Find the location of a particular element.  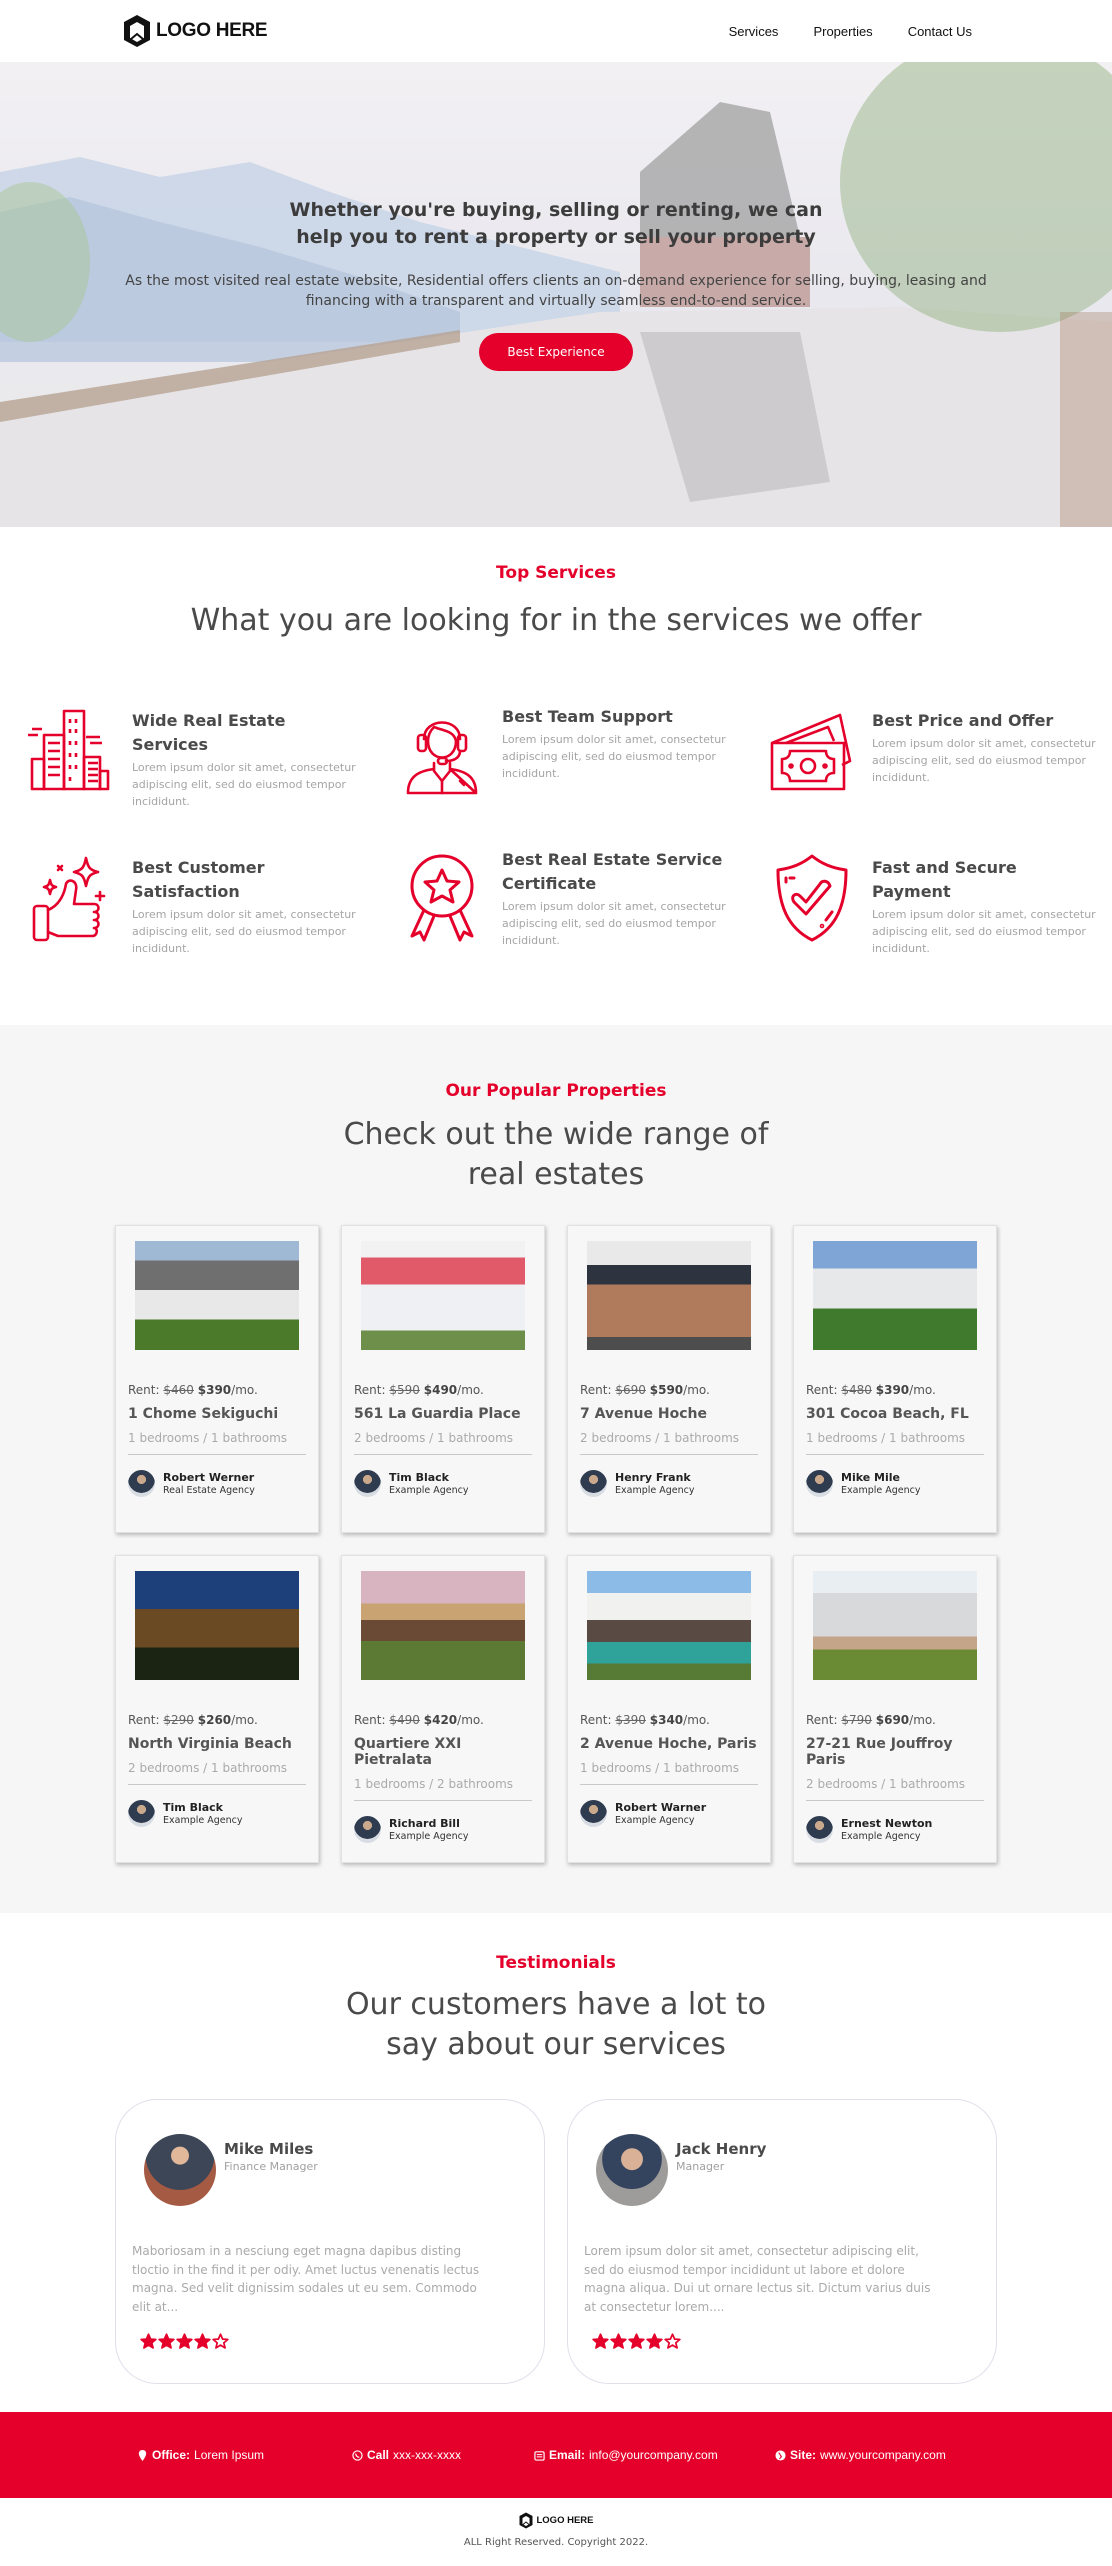

property-address: 27-21 Rue Jouffroy Paris is located at coordinates (895, 1752).